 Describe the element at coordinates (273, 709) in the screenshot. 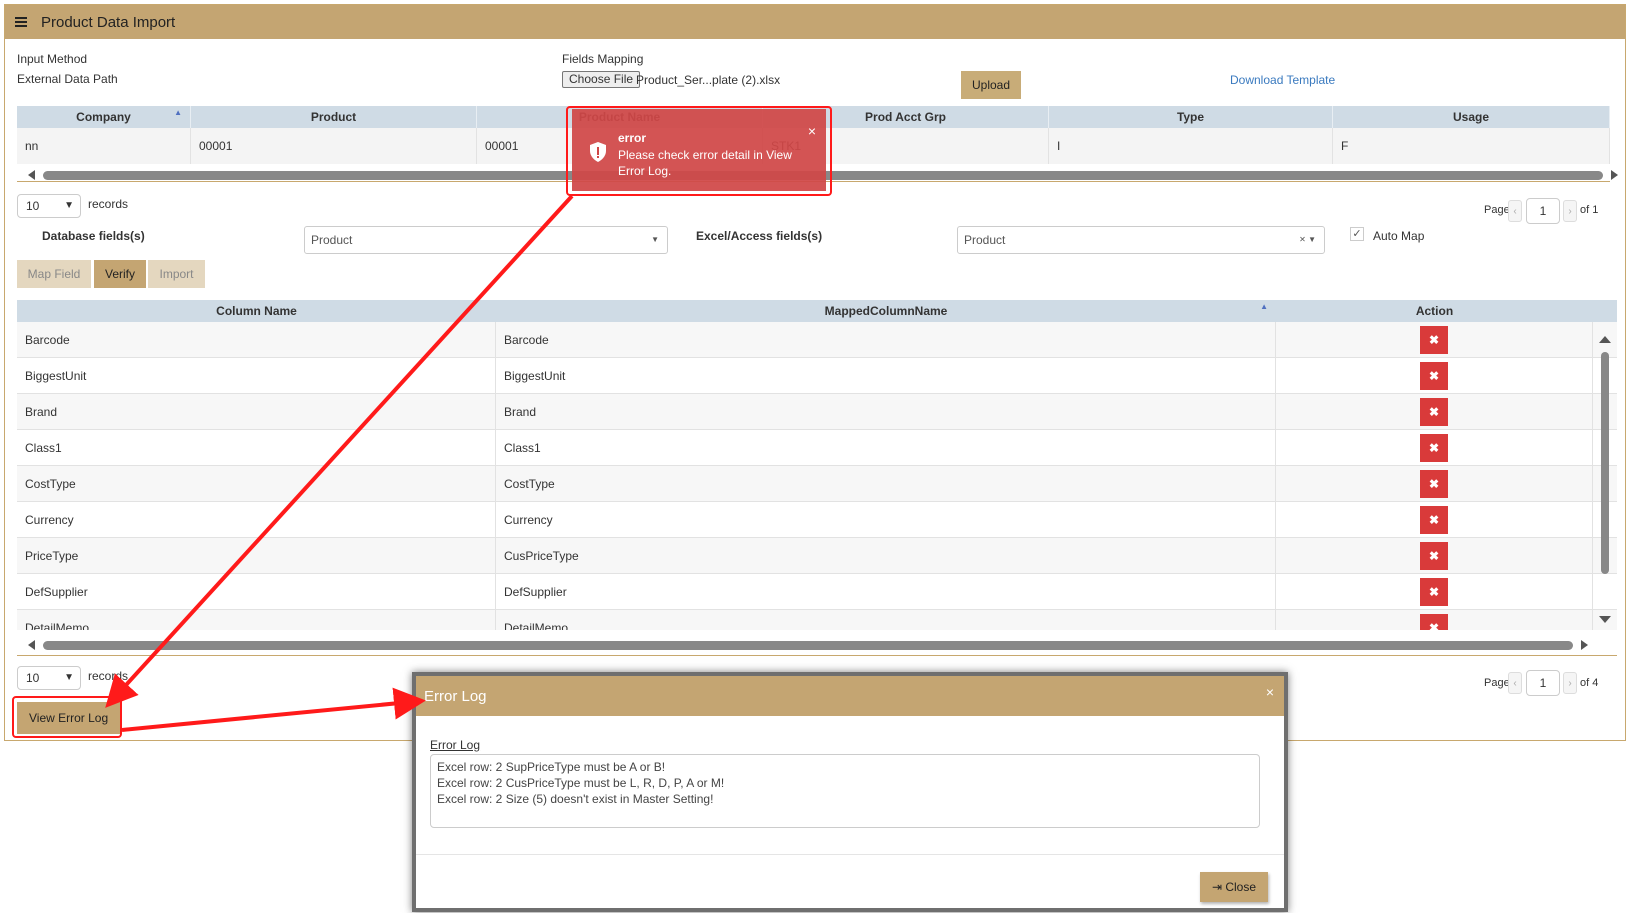

I see `arrow-button-to-modal` at that location.